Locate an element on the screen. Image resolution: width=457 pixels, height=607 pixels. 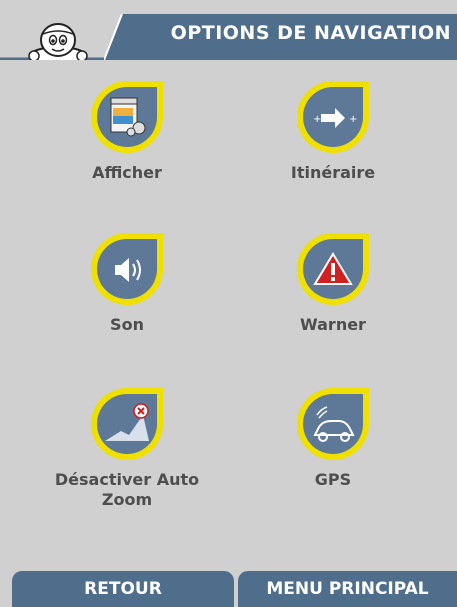
menu-item-son: Son is located at coordinates (127, 282).